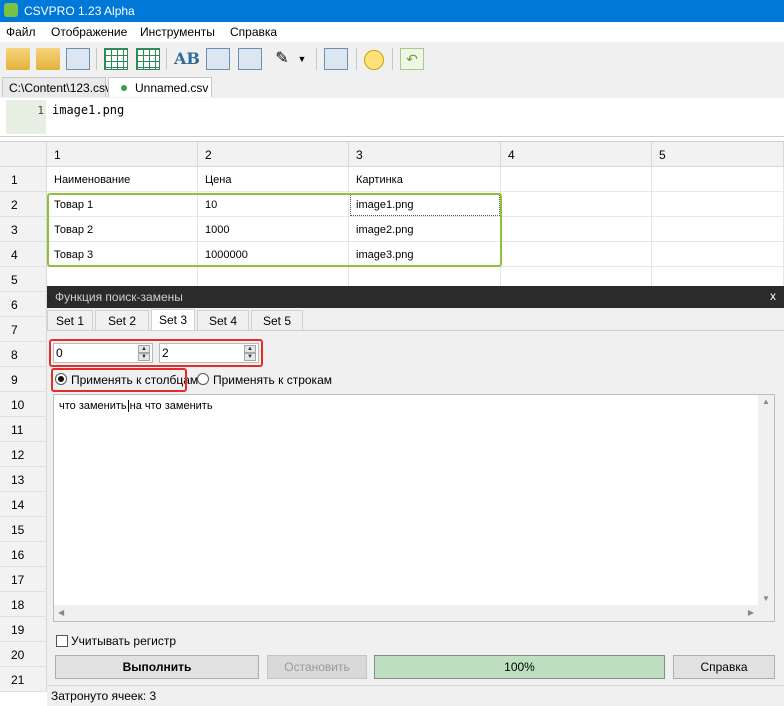 This screenshot has width=784, height=706. What do you see at coordinates (61, 612) in the screenshot?
I see `scroll-left-icon: ◀` at bounding box center [61, 612].